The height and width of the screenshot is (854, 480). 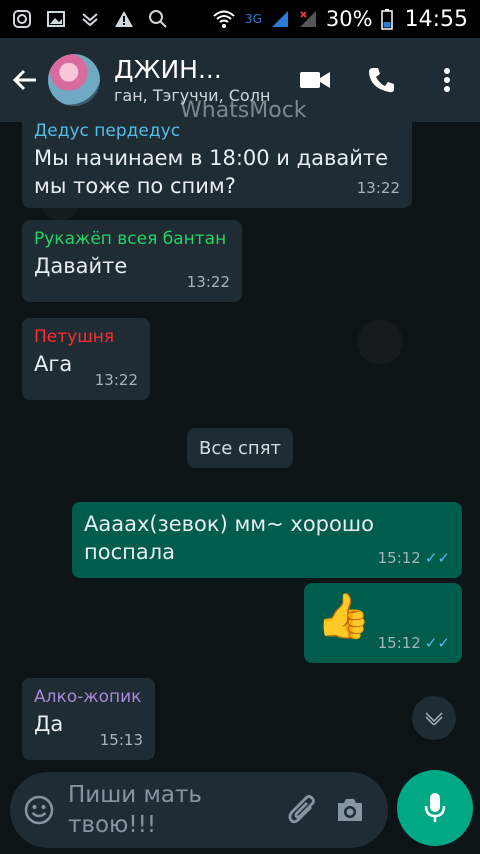 I want to click on emoji-icon, so click(x=39, y=810).